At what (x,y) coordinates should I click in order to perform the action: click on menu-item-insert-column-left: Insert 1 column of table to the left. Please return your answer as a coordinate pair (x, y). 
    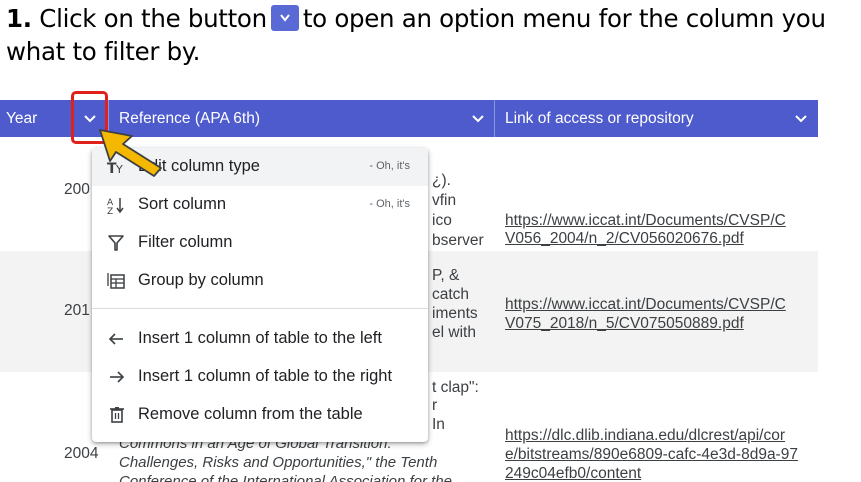
    Looking at the image, I should click on (260, 339).